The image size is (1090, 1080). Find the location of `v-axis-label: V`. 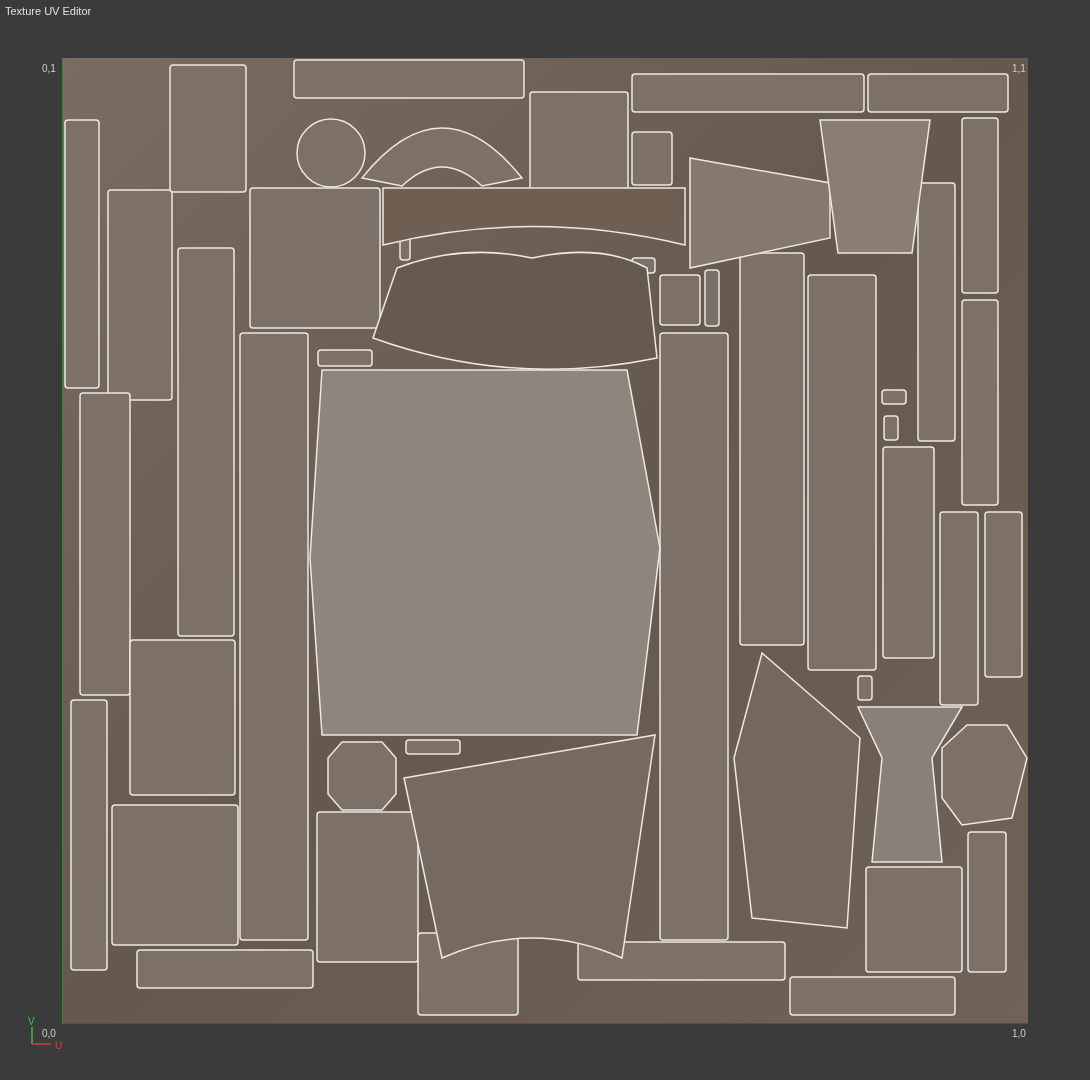

v-axis-label: V is located at coordinates (31, 1021).